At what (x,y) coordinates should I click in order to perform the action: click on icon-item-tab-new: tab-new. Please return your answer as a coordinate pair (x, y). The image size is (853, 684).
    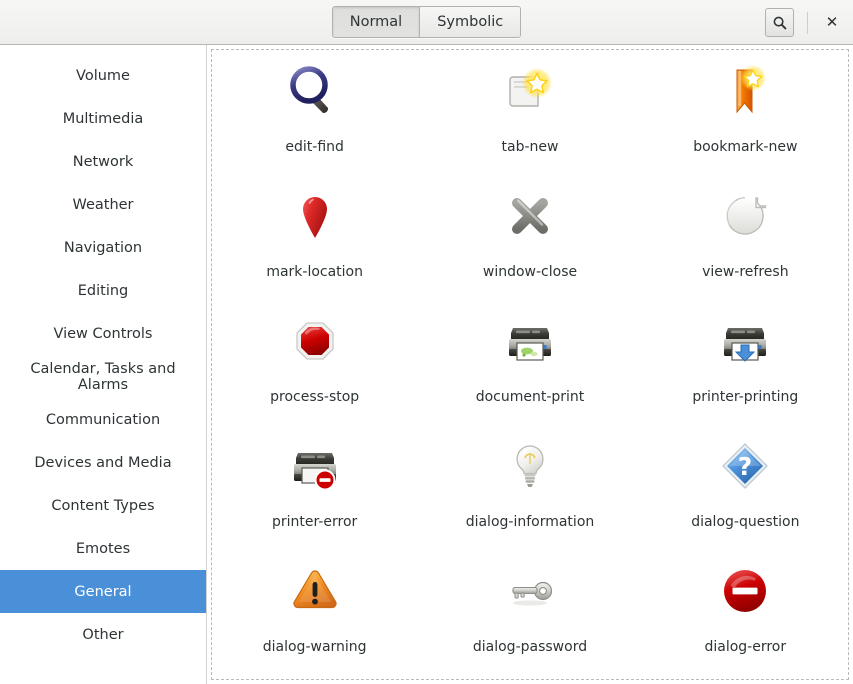
    Looking at the image, I should click on (529, 117).